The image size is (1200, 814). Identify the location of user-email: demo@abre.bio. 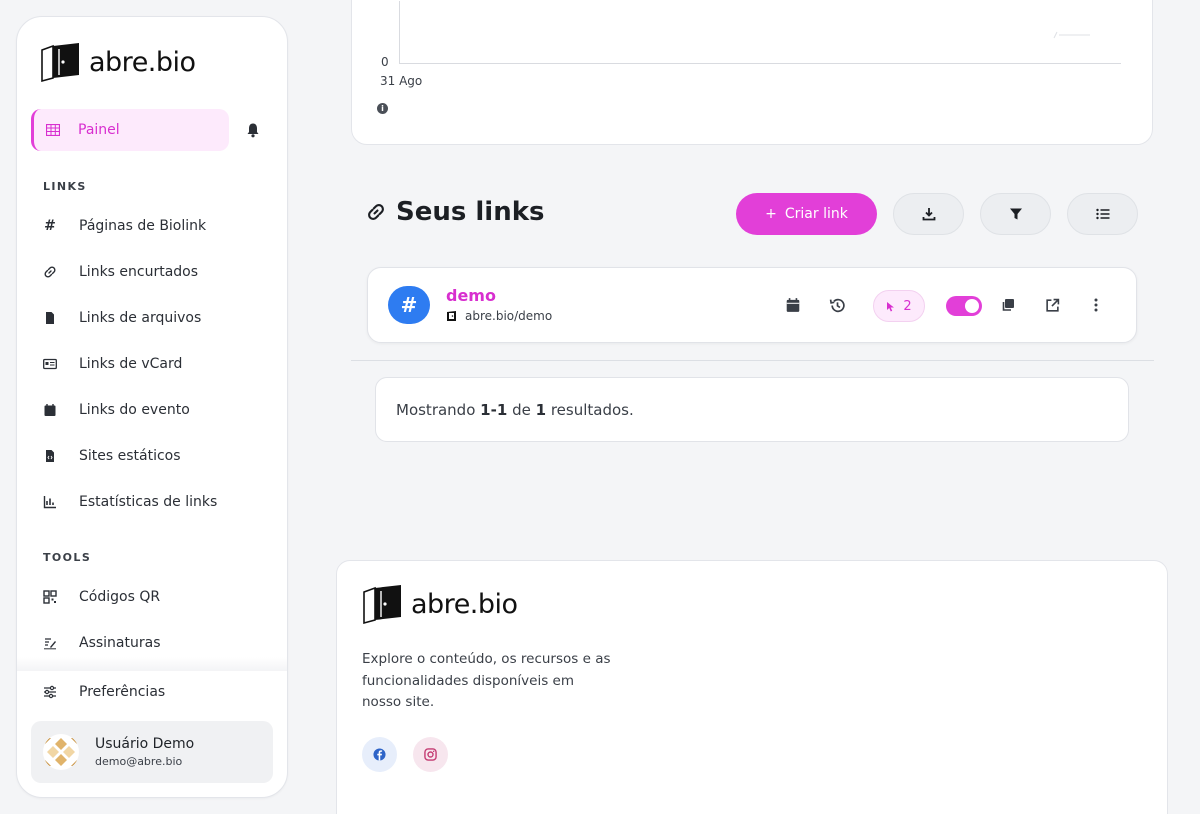
(139, 761).